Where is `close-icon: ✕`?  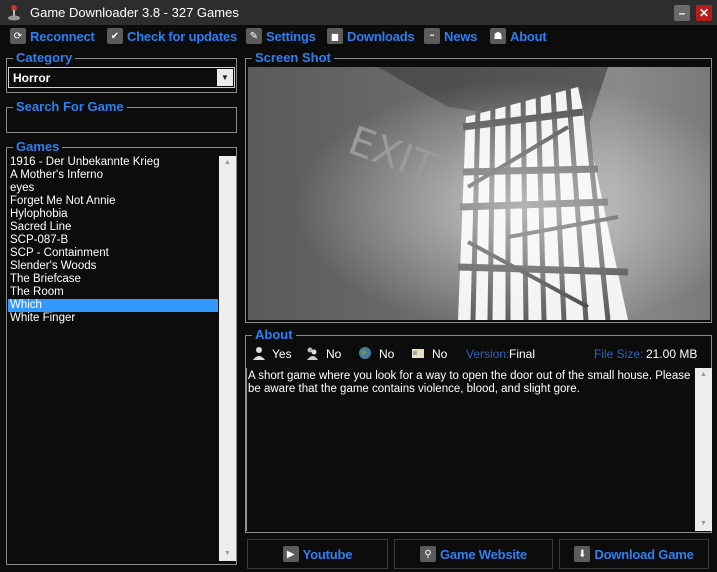 close-icon: ✕ is located at coordinates (704, 13).